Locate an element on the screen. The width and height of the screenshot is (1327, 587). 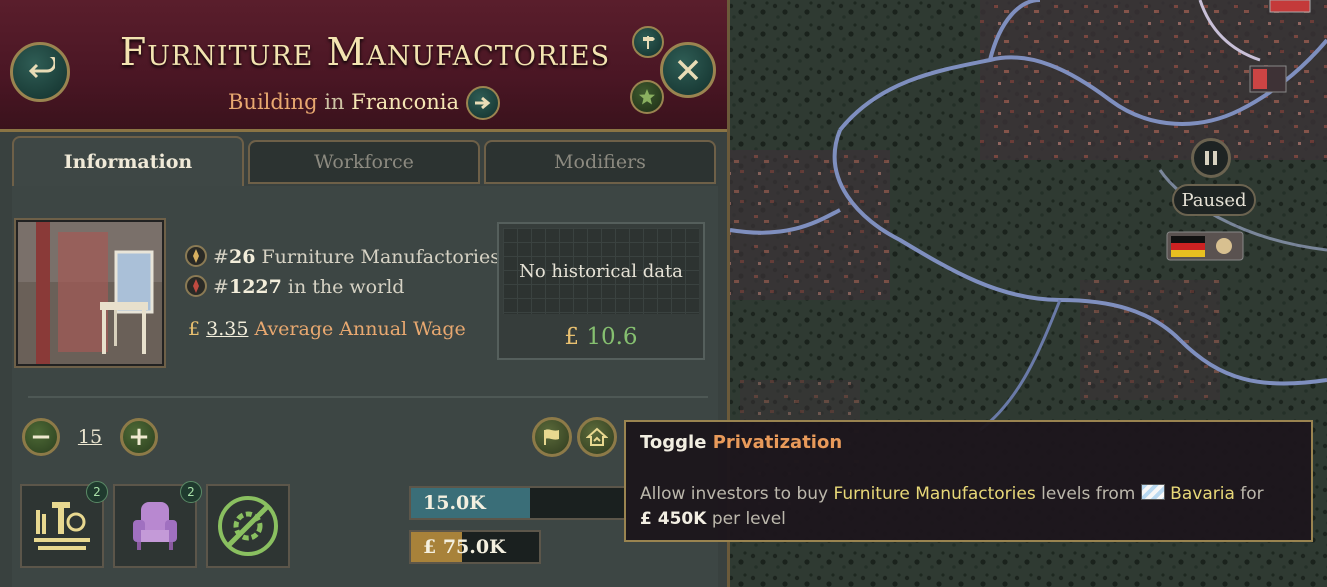
go-to-state-button is located at coordinates (483, 103).